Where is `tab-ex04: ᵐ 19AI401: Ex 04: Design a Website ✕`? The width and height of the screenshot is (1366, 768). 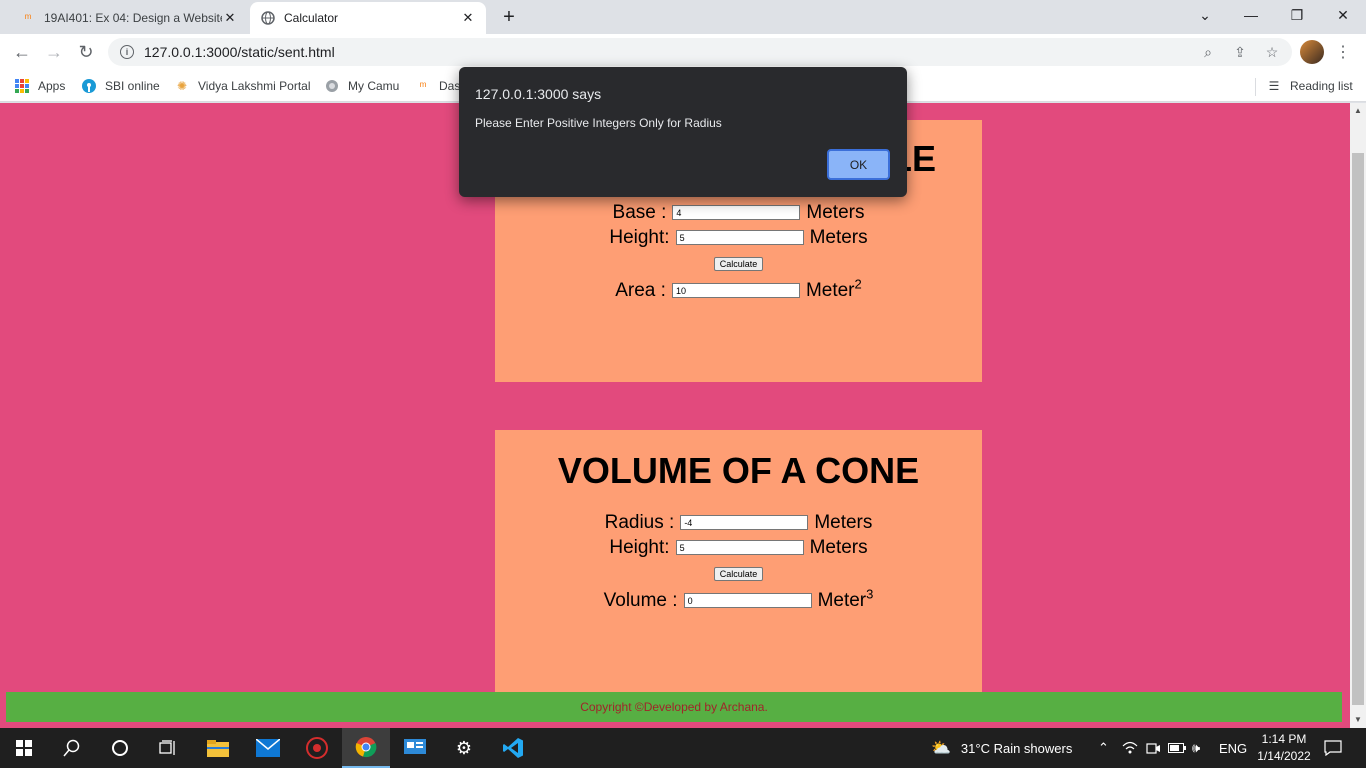 tab-ex04: ᵐ 19AI401: Ex 04: Design a Website ✕ is located at coordinates (129, 18).